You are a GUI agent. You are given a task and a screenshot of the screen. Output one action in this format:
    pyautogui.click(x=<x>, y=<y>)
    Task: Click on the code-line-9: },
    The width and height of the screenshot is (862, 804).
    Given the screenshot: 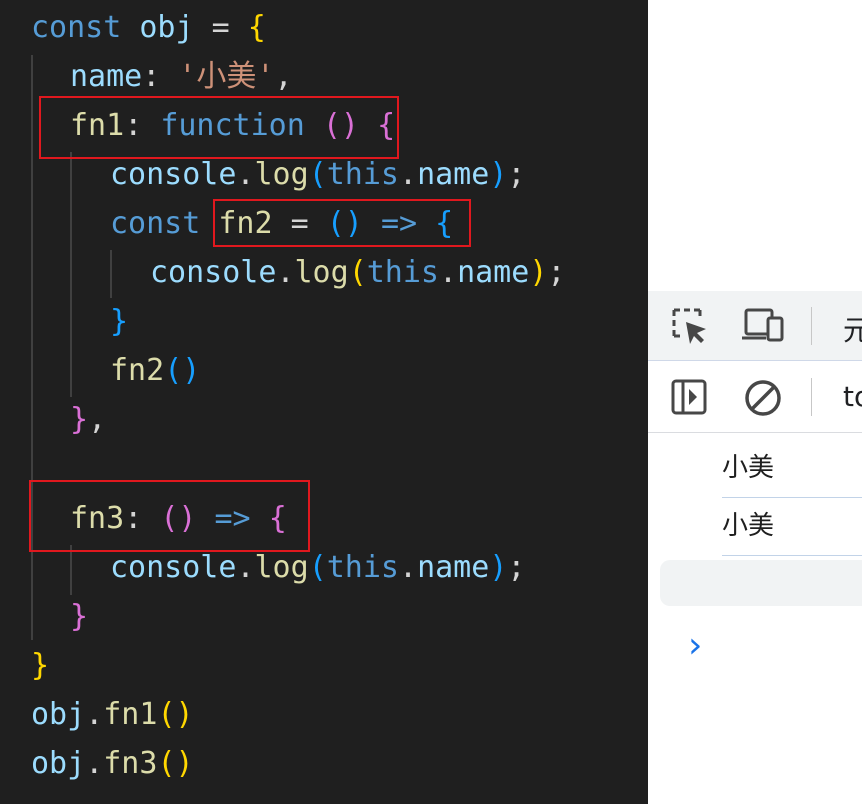 What is the action you would take?
    pyautogui.click(x=88, y=419)
    